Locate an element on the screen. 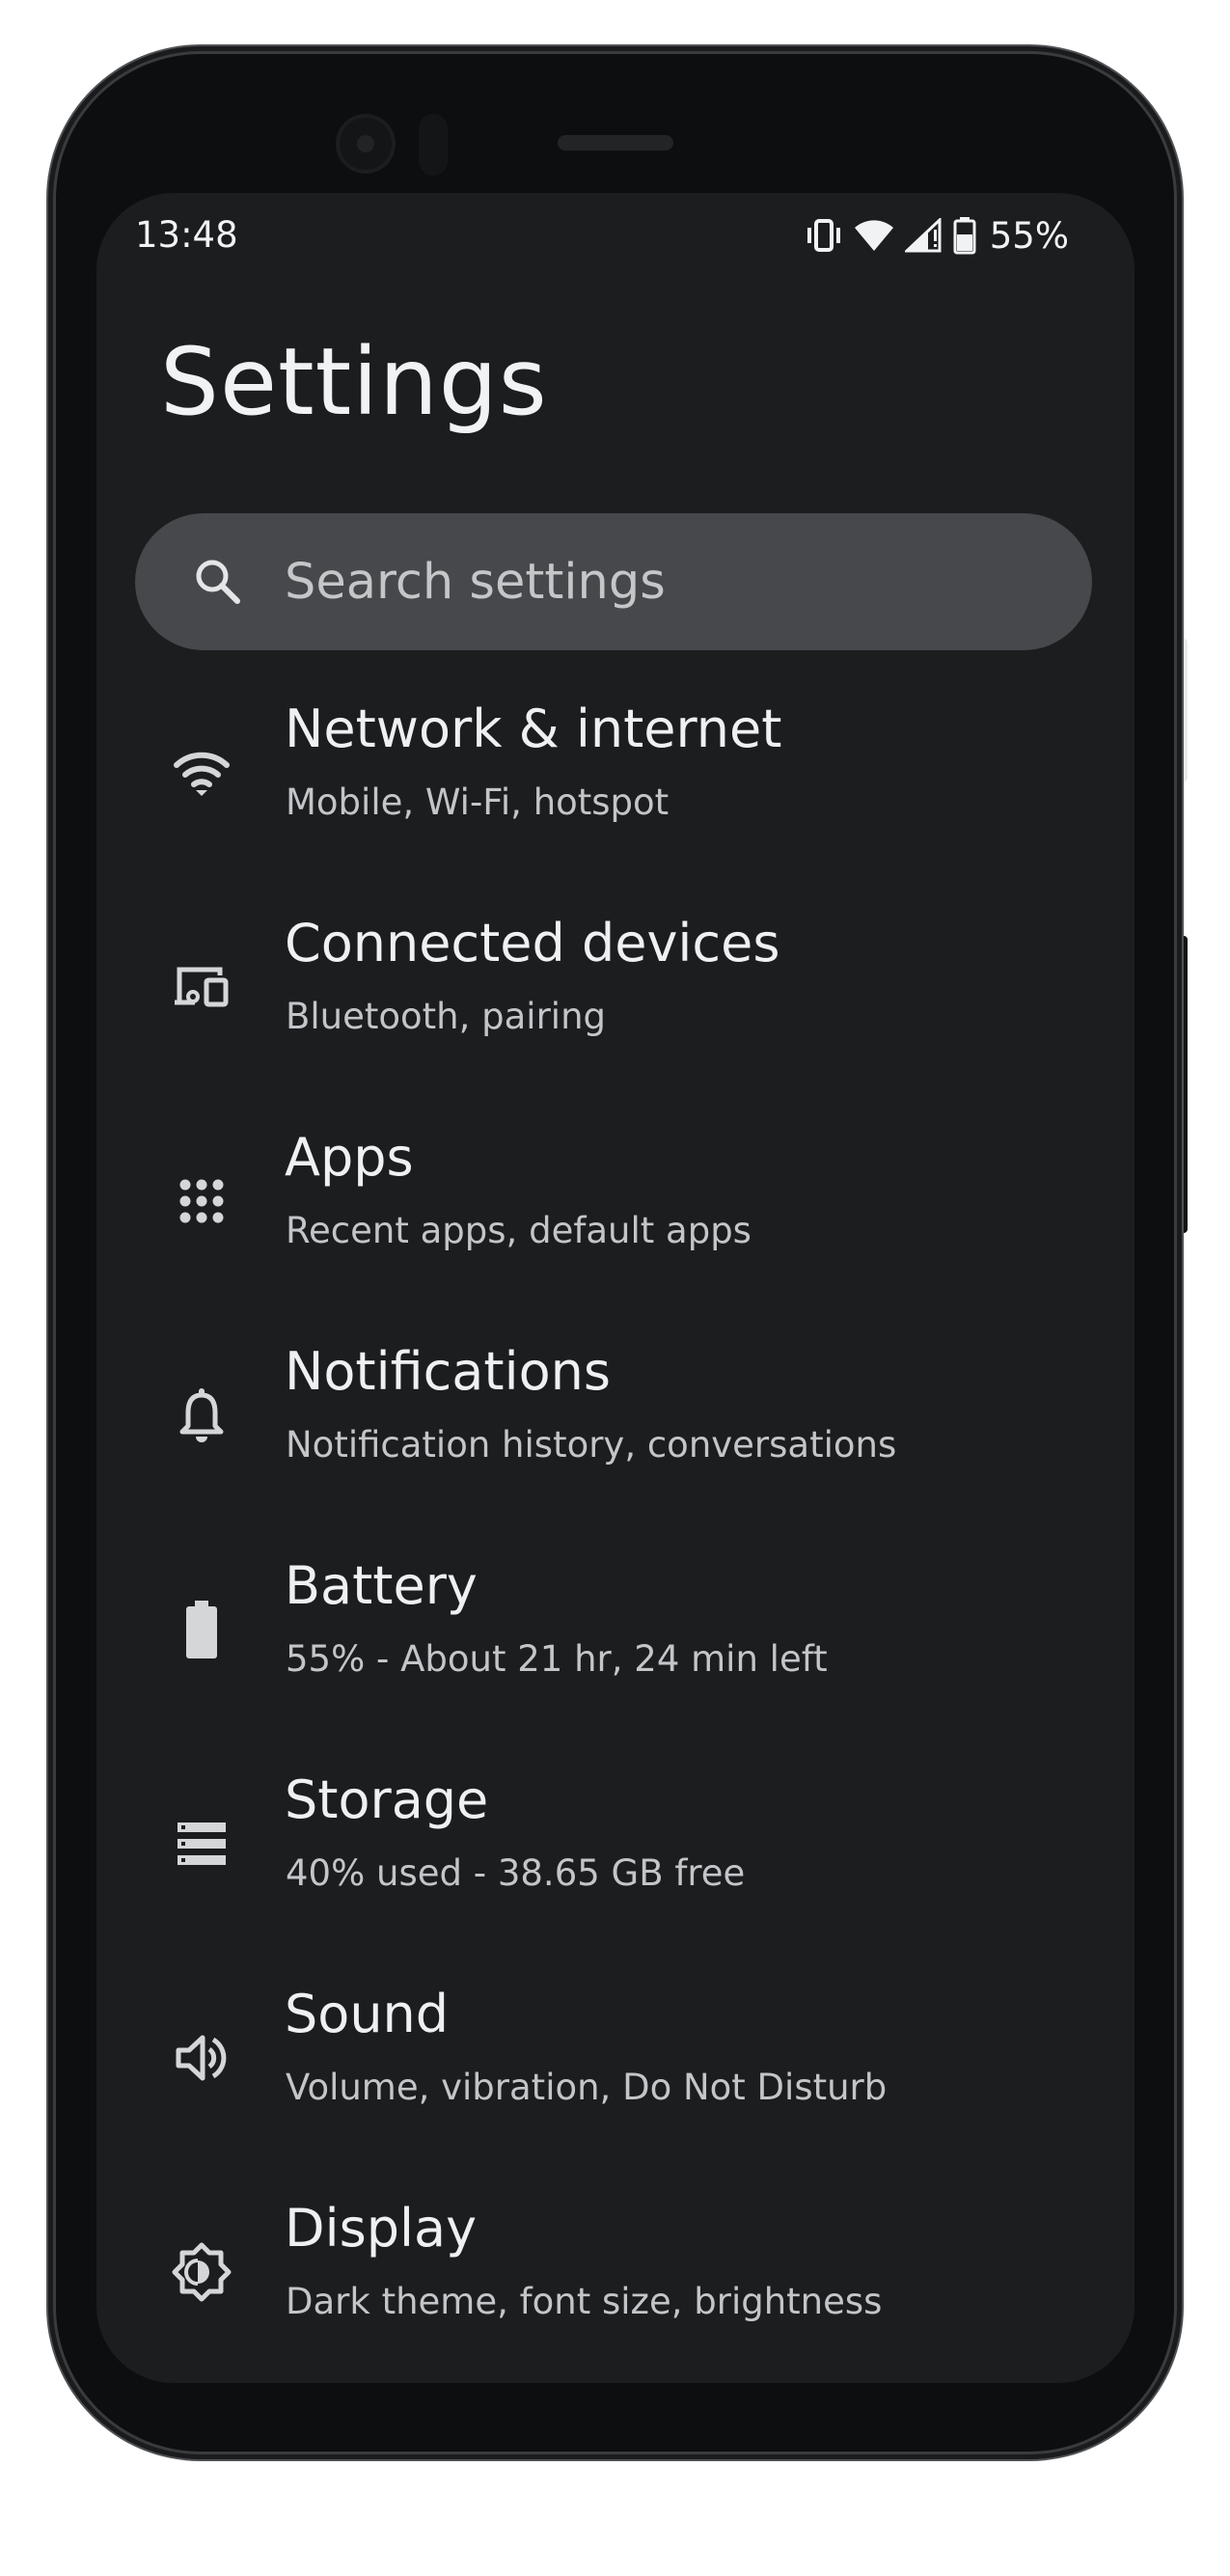  search-input is located at coordinates (670, 581).